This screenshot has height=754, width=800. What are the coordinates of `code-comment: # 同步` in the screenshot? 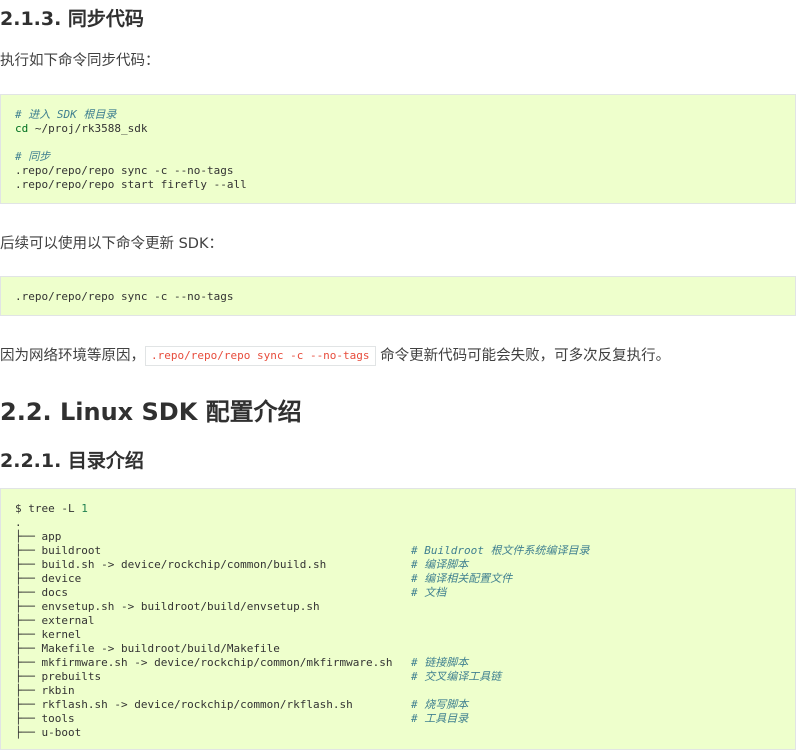 It's located at (33, 156).